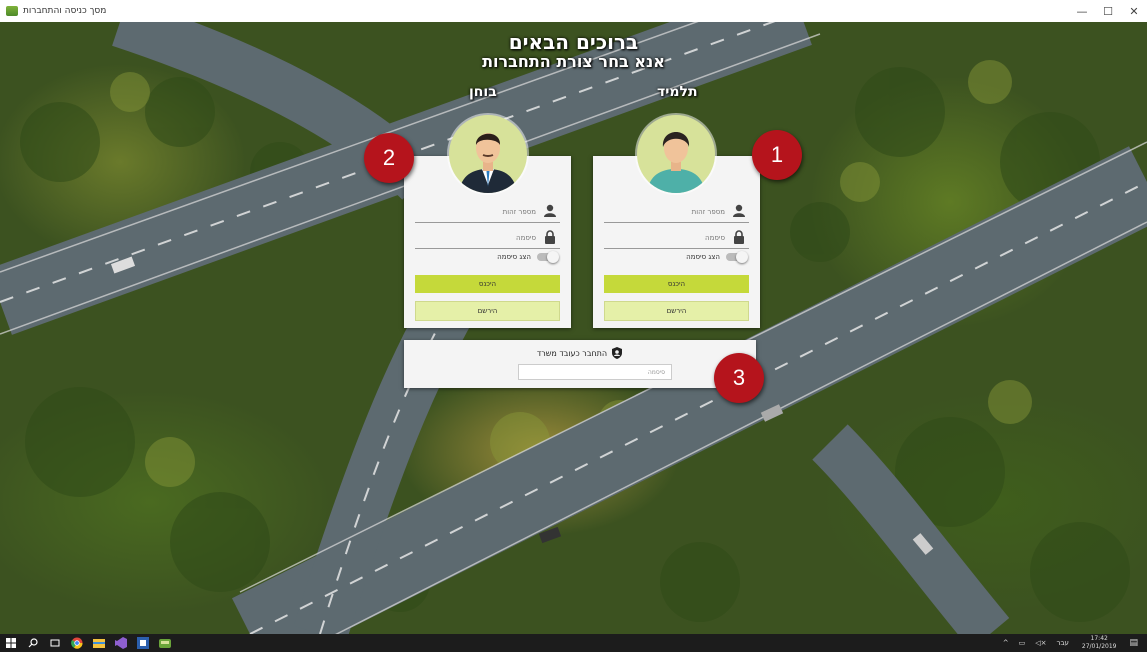 The image size is (1147, 652). I want to click on student-show-password-label: הצג סיסמה, so click(703, 257).